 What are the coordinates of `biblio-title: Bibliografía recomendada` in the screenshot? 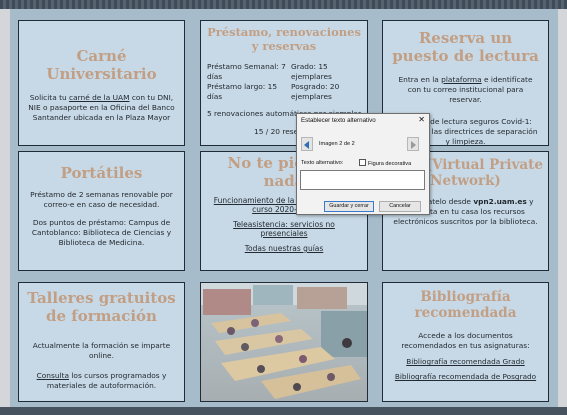 It's located at (465, 305).